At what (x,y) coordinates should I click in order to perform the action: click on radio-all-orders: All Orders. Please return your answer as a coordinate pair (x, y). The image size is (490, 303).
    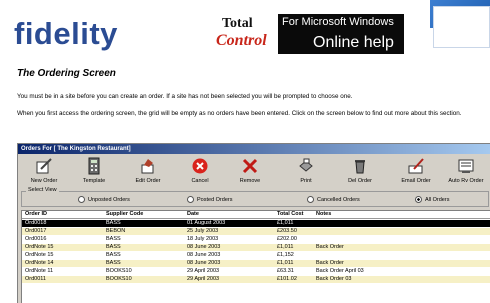
    Looking at the image, I should click on (432, 199).